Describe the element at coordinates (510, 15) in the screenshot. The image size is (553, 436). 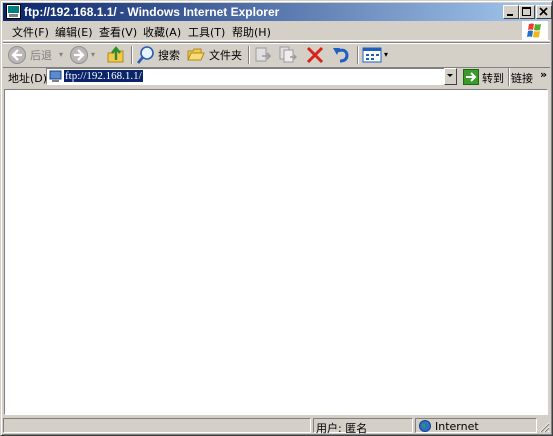
I see `minimize-icon` at that location.